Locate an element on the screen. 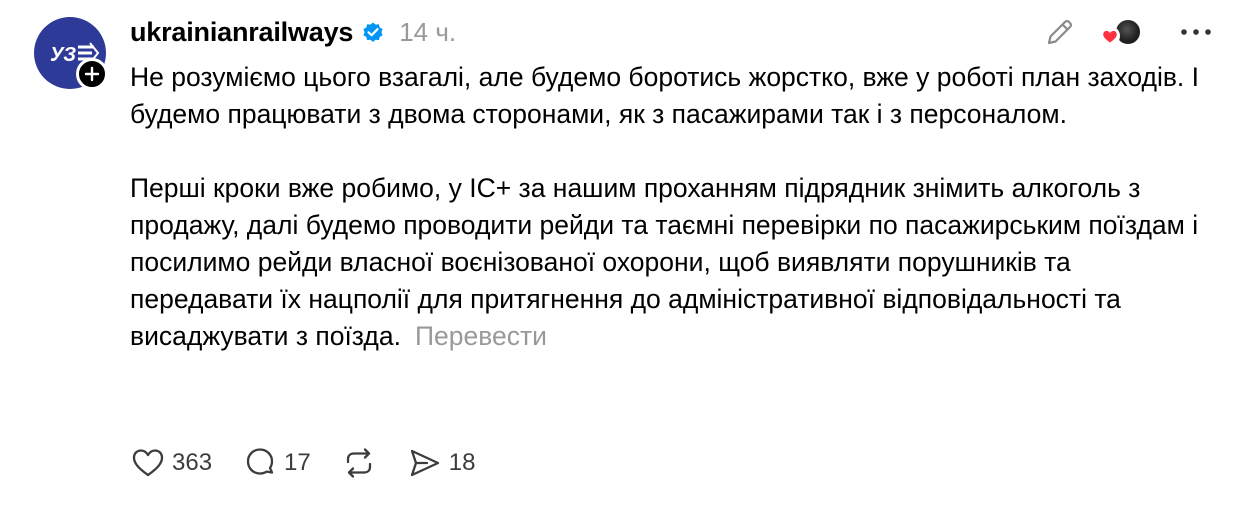  send-icon is located at coordinates (424, 463).